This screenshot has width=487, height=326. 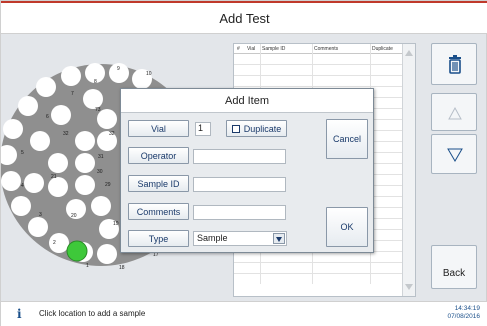 I want to click on window-title: Add Test, so click(x=244, y=18).